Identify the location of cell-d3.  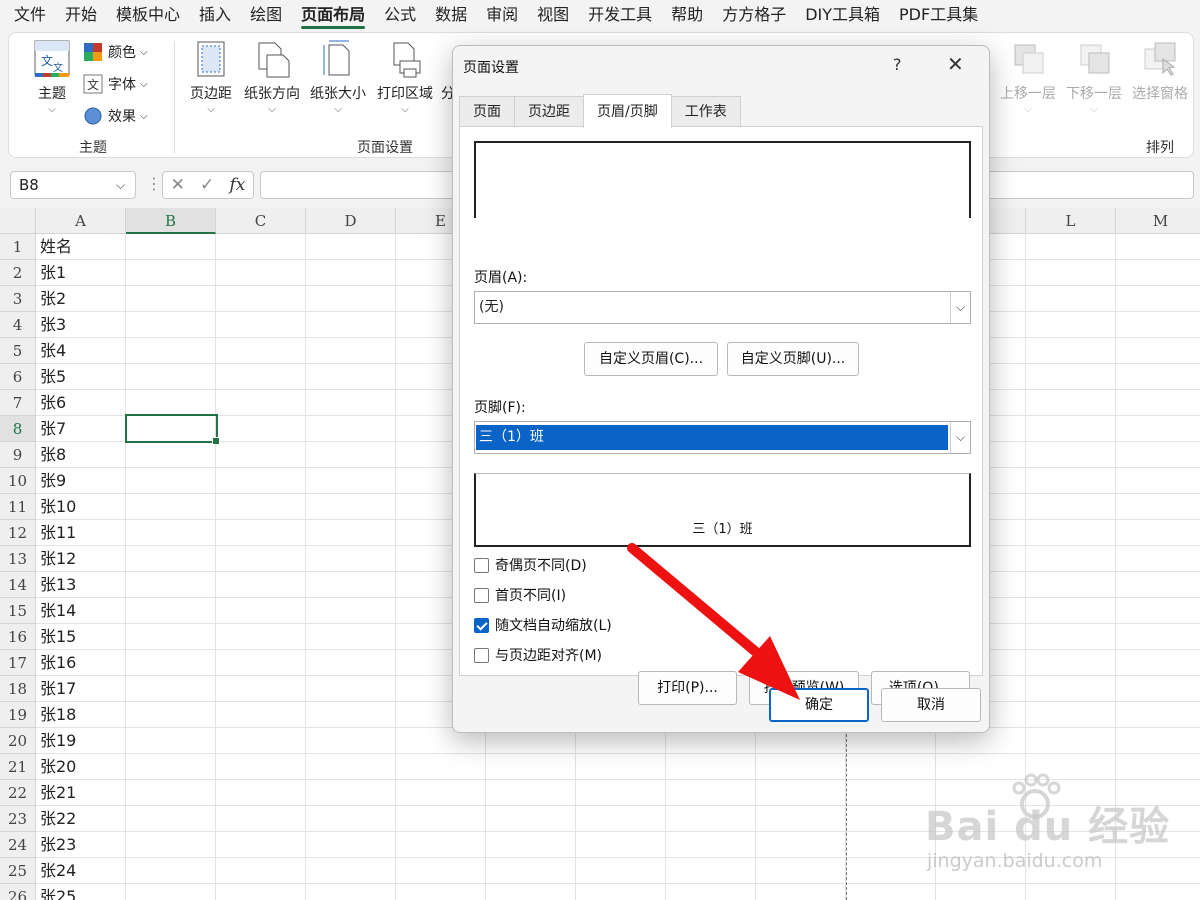
(351, 299).